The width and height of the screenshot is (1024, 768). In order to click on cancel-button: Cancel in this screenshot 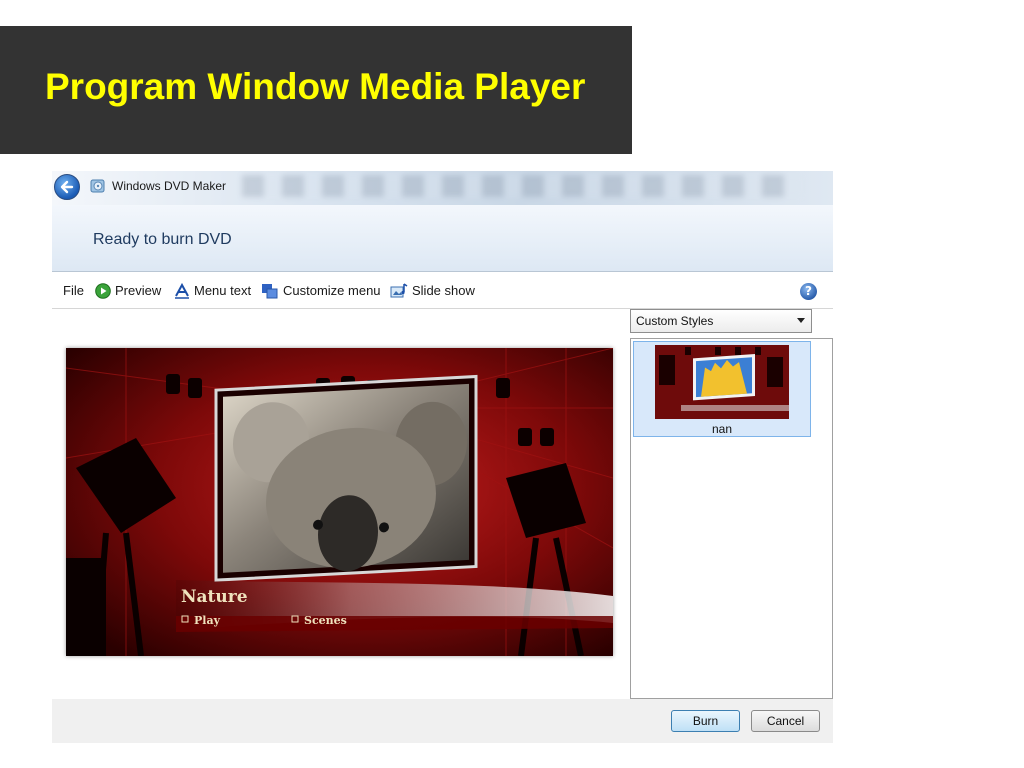, I will do `click(785, 721)`.